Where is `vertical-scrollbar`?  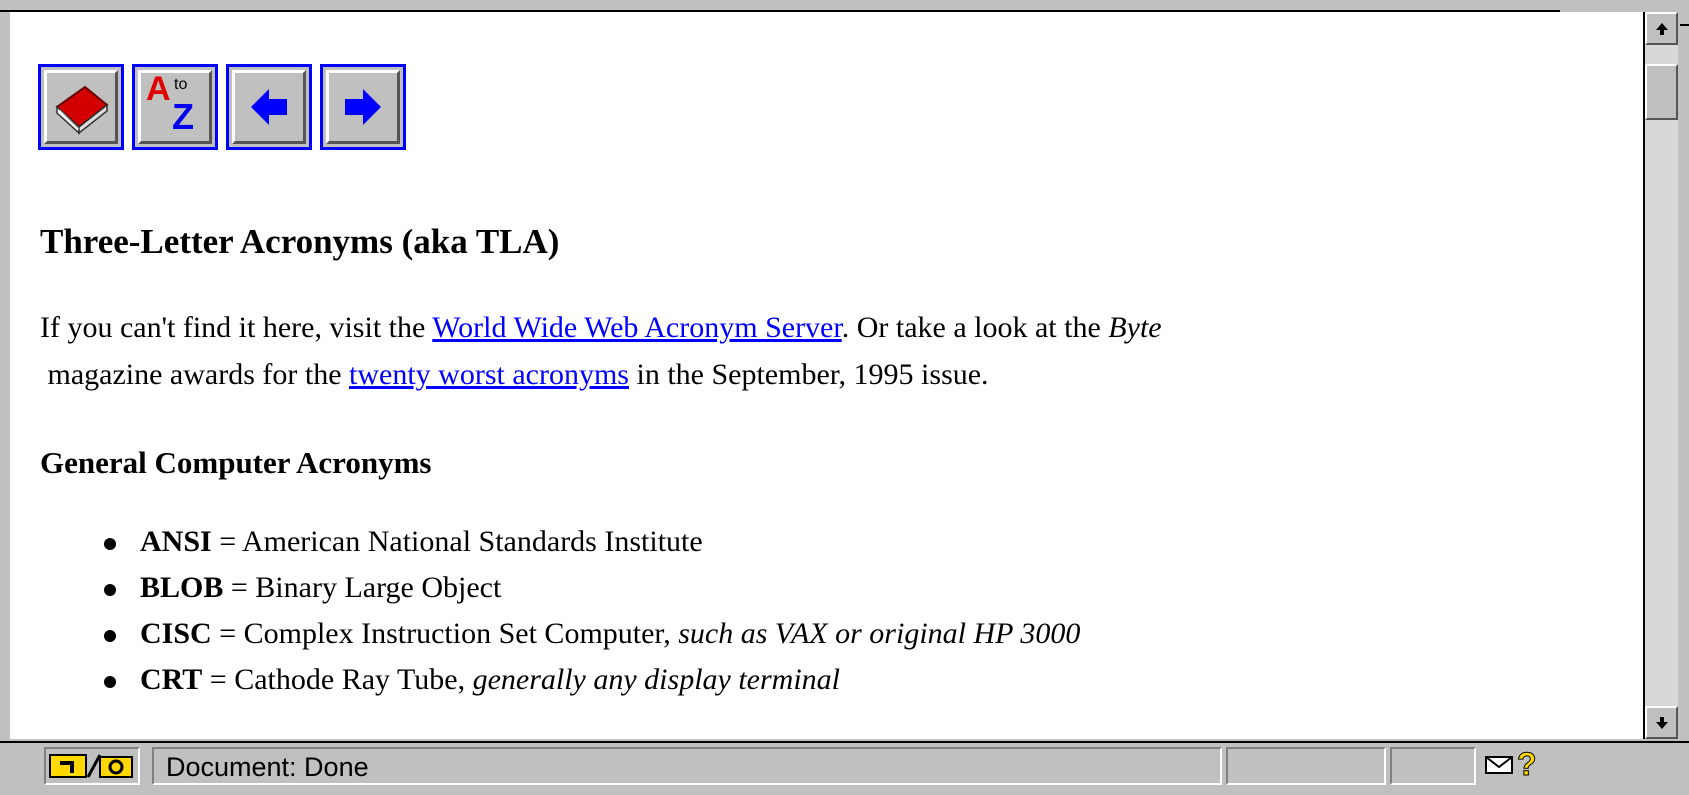
vertical-scrollbar is located at coordinates (1661, 375).